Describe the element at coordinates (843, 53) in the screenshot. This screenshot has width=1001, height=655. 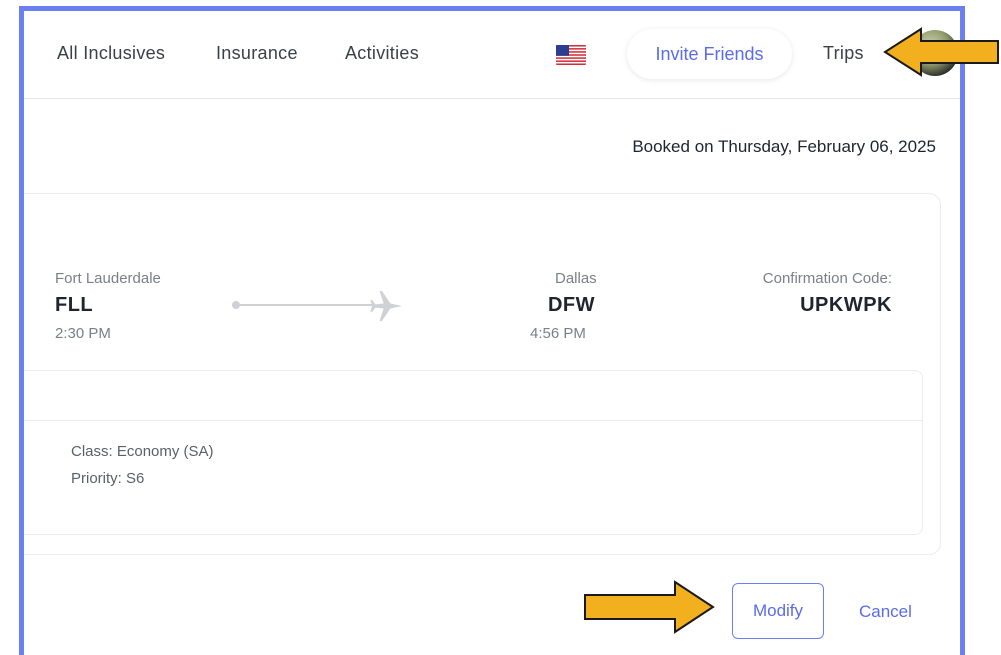
I see `nav-trips: Trips` at that location.